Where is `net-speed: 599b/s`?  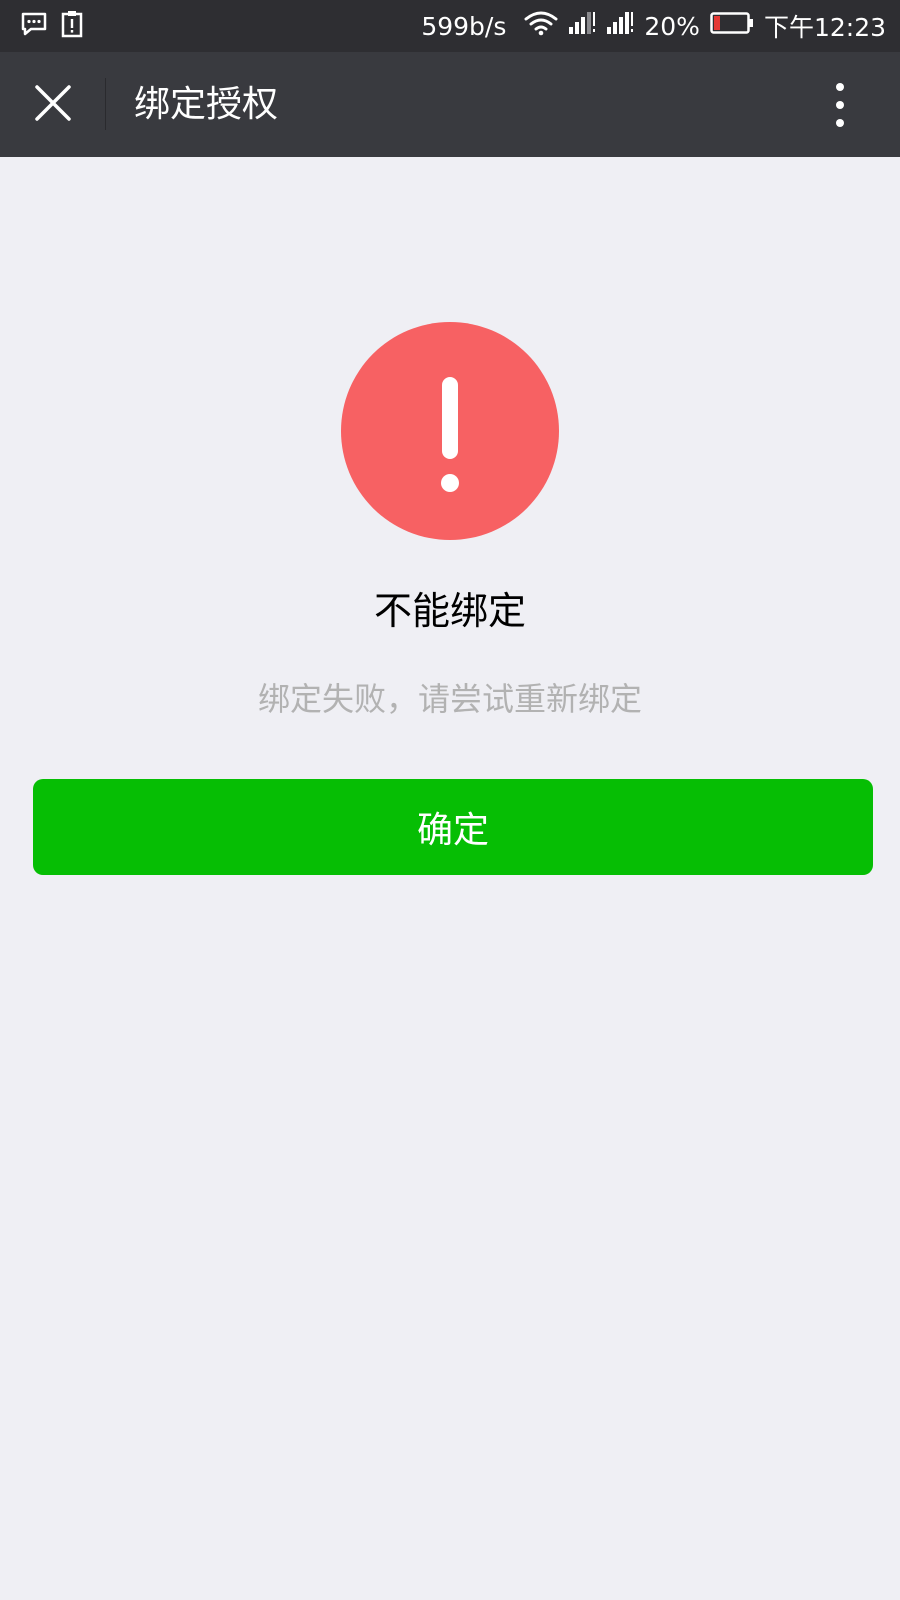 net-speed: 599b/s is located at coordinates (464, 26).